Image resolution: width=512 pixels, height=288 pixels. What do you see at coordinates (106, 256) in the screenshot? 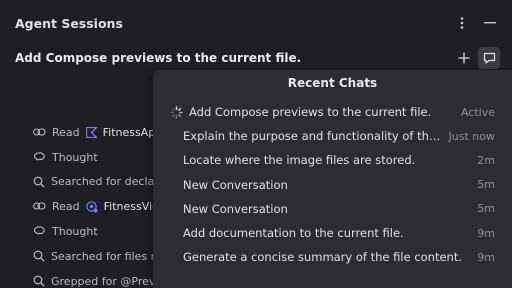
I see `step-label: Searched for files m` at bounding box center [106, 256].